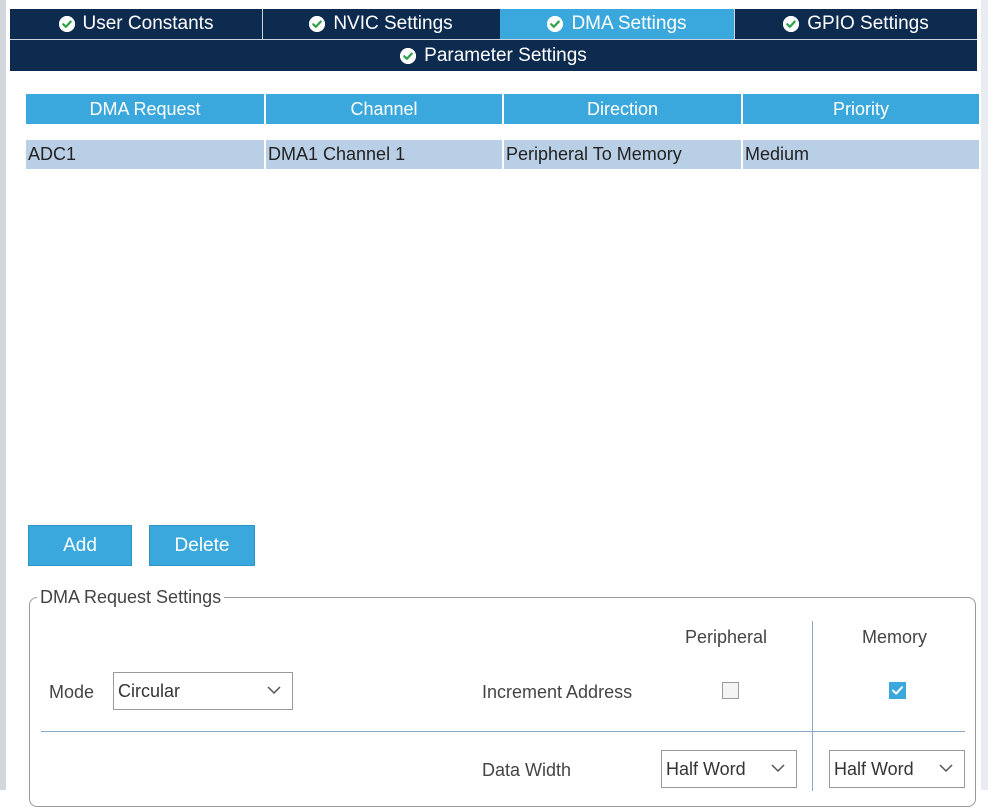 This screenshot has height=807, width=988. What do you see at coordinates (203, 691) in the screenshot?
I see `mode-select: Circular` at bounding box center [203, 691].